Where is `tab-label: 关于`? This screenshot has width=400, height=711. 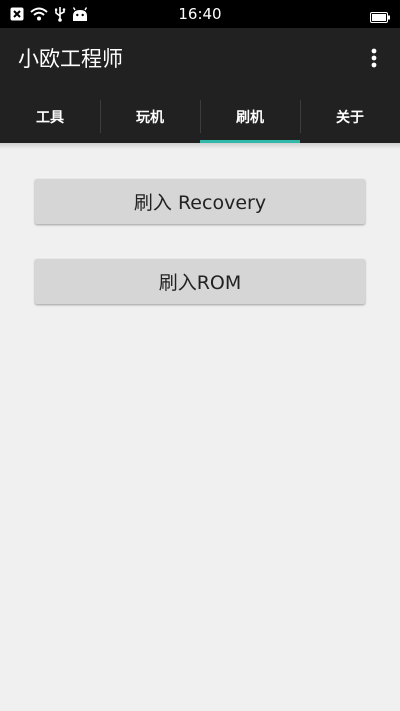 tab-label: 关于 is located at coordinates (350, 117).